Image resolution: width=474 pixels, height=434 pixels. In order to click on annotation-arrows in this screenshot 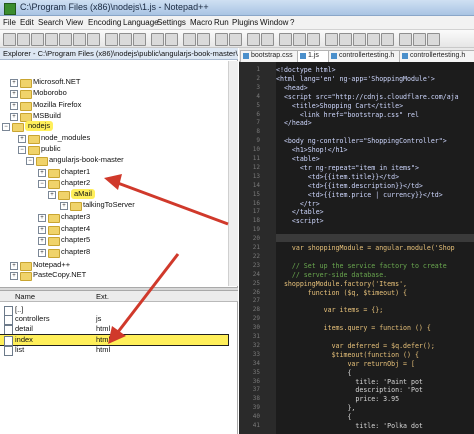, I will do `click(166, 259)`.